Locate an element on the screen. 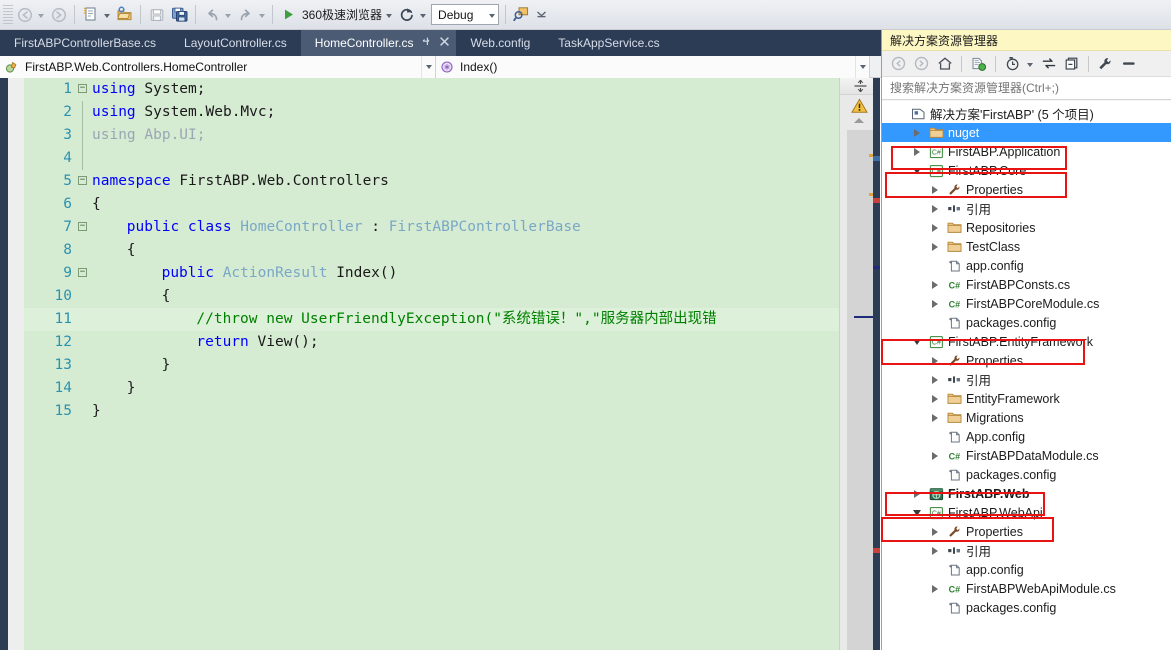  code-line: 3 using Abp.UI; is located at coordinates (431, 135).